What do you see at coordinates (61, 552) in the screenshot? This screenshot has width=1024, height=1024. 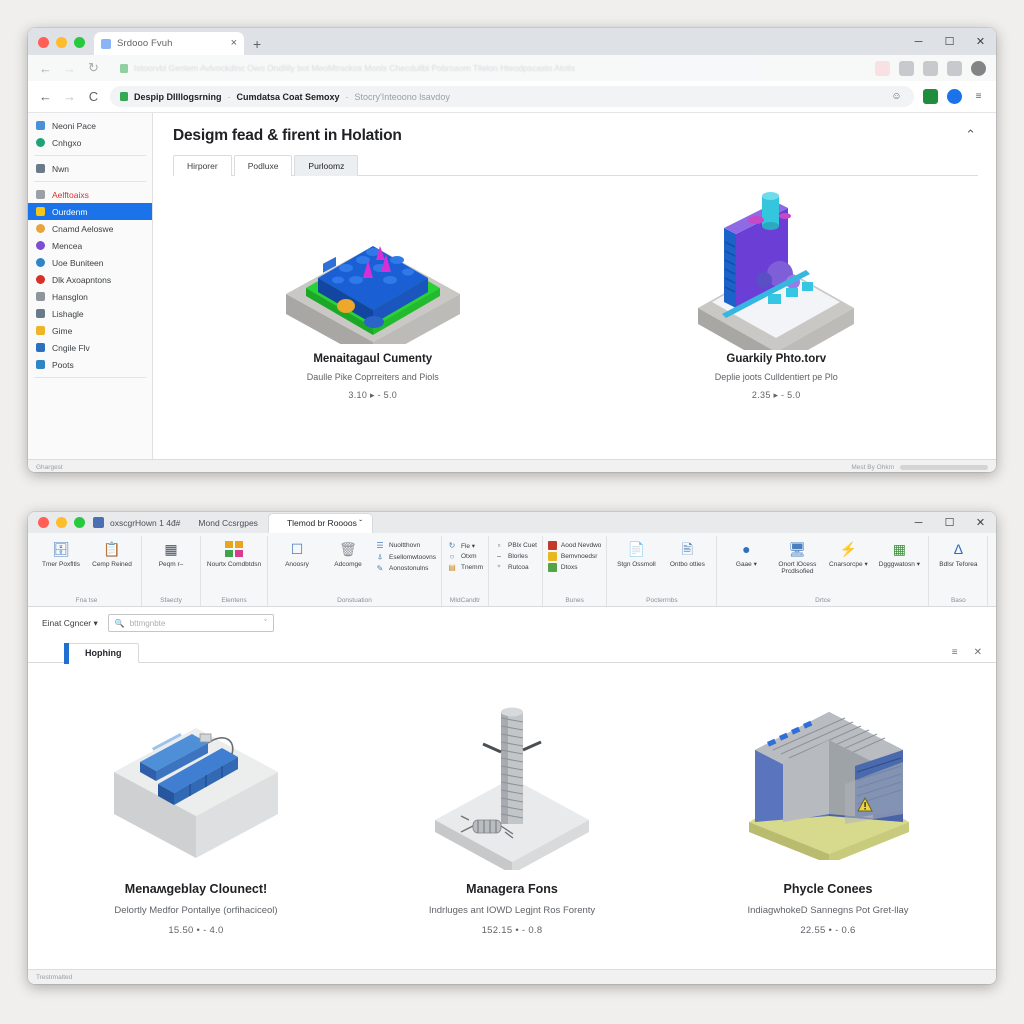 I see `ribbon-button-paste: 🗄 Tmer Poxfltls` at bounding box center [61, 552].